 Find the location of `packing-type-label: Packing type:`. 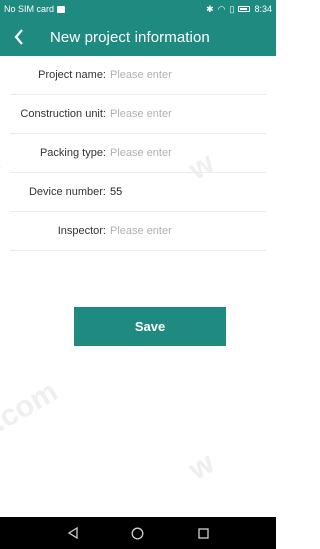

packing-type-label: Packing type: is located at coordinates (72, 153).